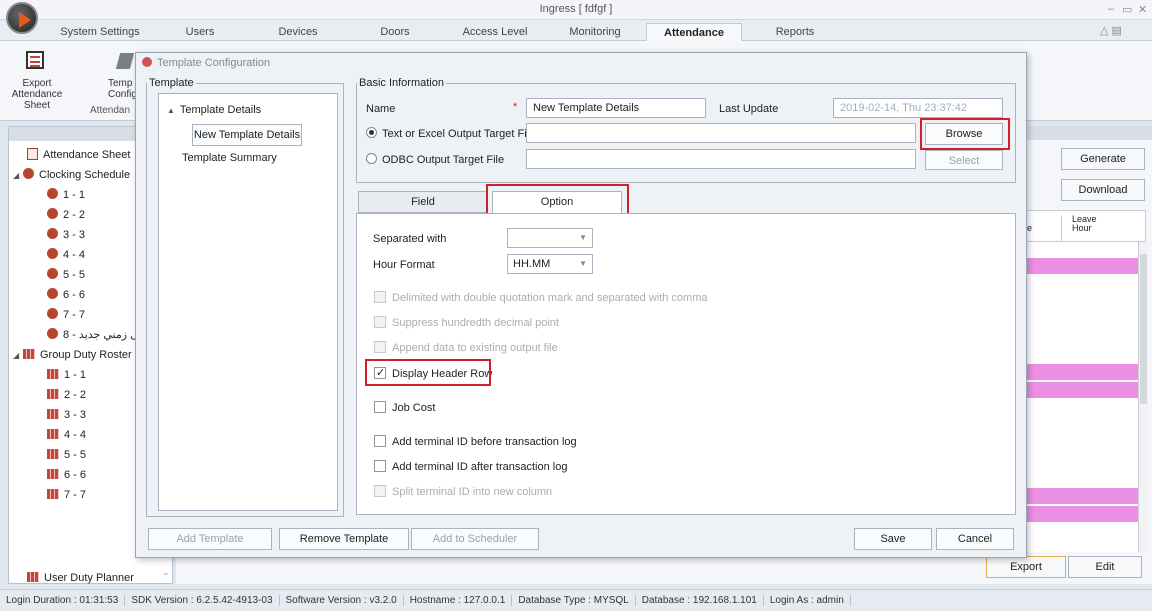 This screenshot has height=611, width=1152. I want to click on tab-attendance: Attendance, so click(694, 32).